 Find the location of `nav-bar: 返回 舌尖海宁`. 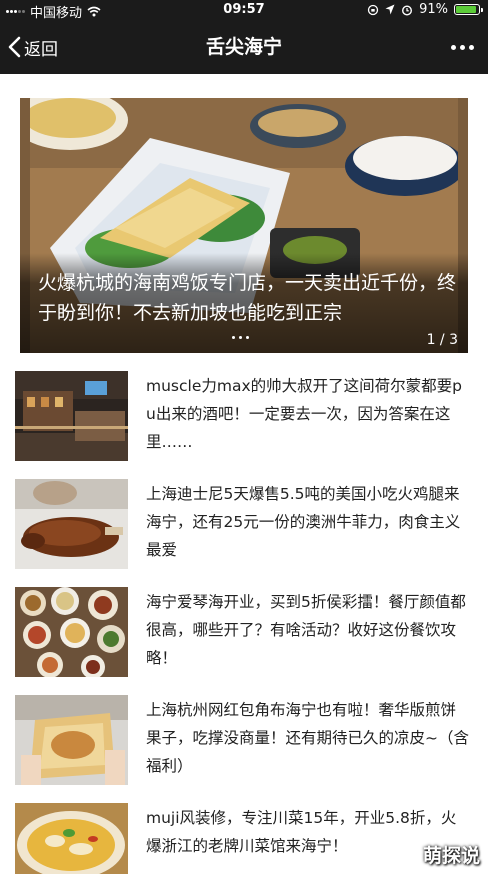

nav-bar: 返回 舌尖海宁 is located at coordinates (244, 47).